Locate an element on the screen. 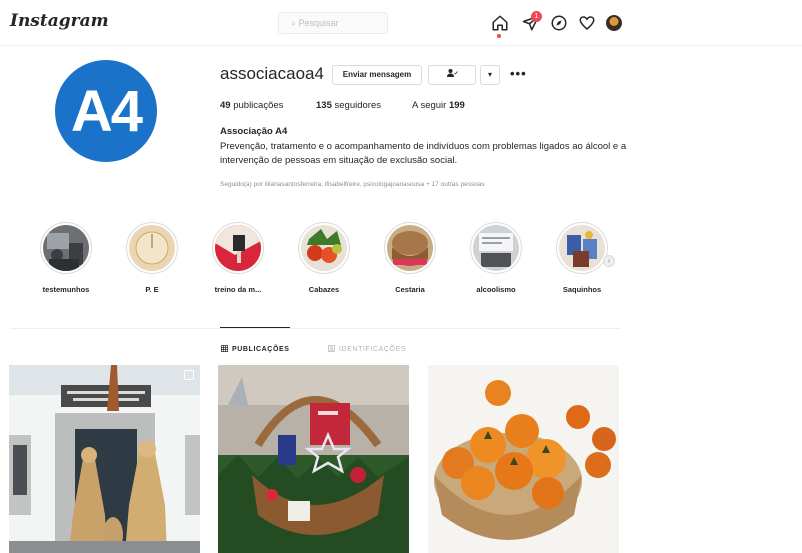  highlight-label: testemunhos is located at coordinates (66, 289).